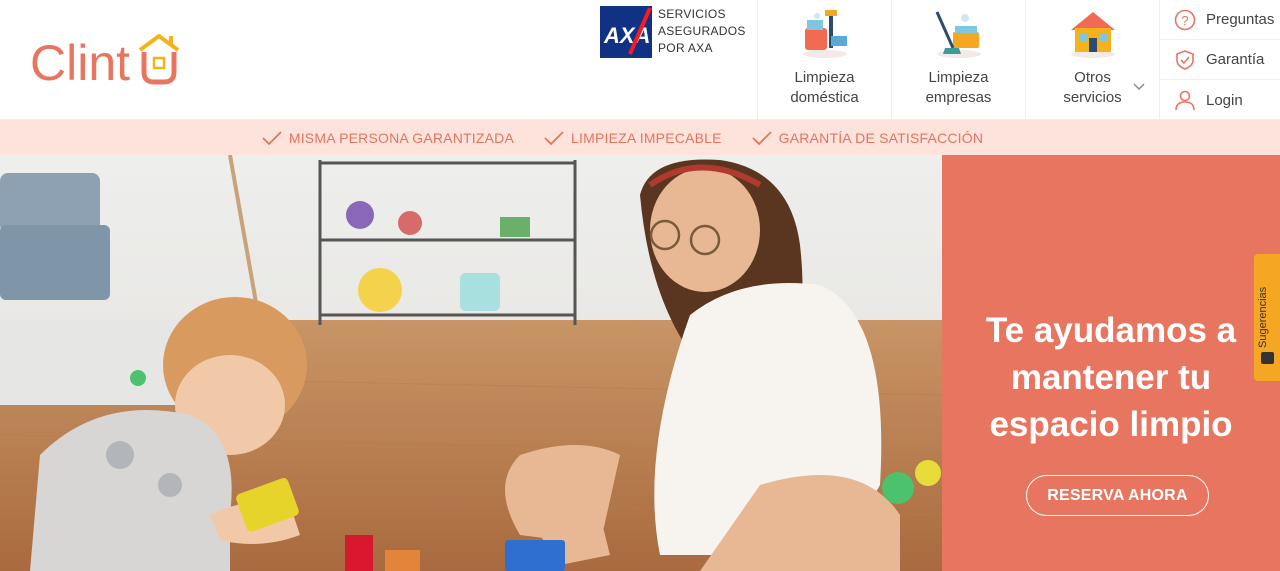 Image resolution: width=1280 pixels, height=571 pixels. Describe the element at coordinates (1092, 35) in the screenshot. I see `house-icon` at that location.